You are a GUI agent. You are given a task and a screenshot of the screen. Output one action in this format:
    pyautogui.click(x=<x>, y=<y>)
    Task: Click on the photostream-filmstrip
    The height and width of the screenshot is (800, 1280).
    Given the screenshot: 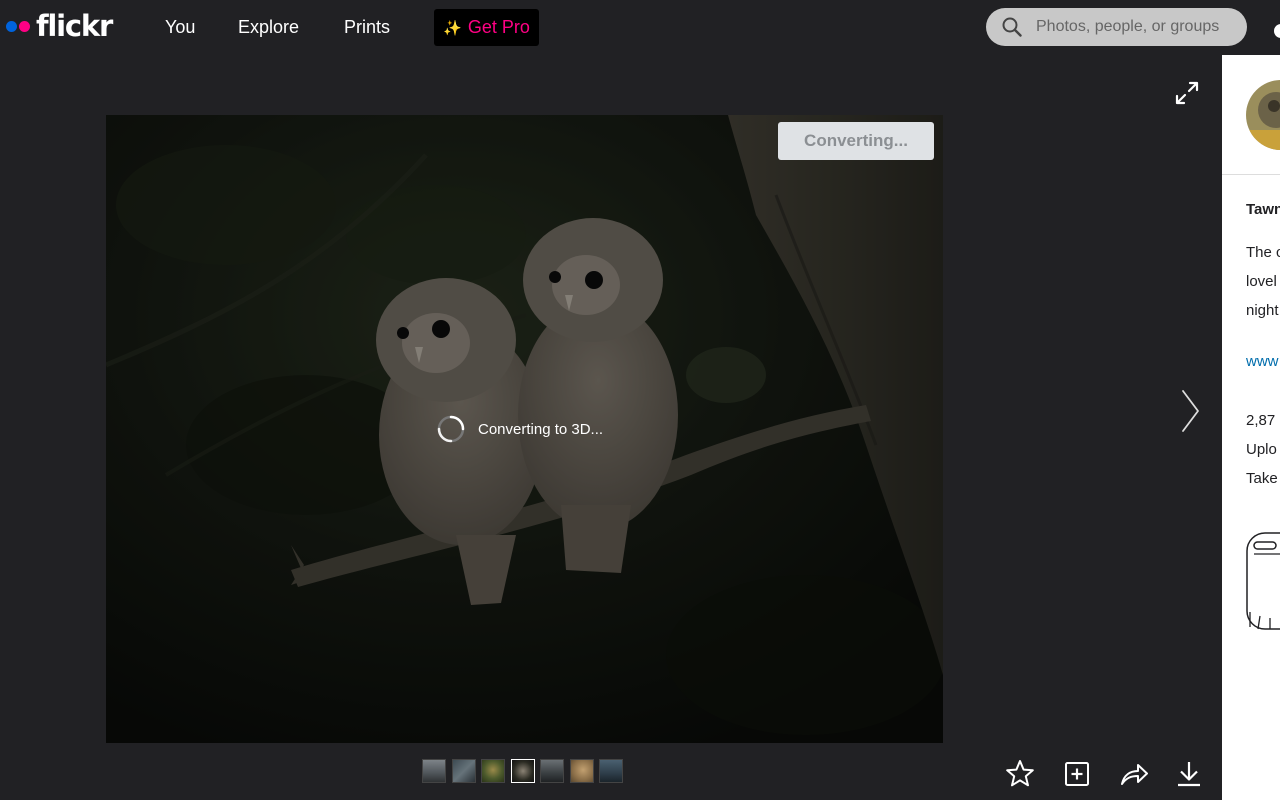 What is the action you would take?
    pyautogui.click(x=525, y=771)
    